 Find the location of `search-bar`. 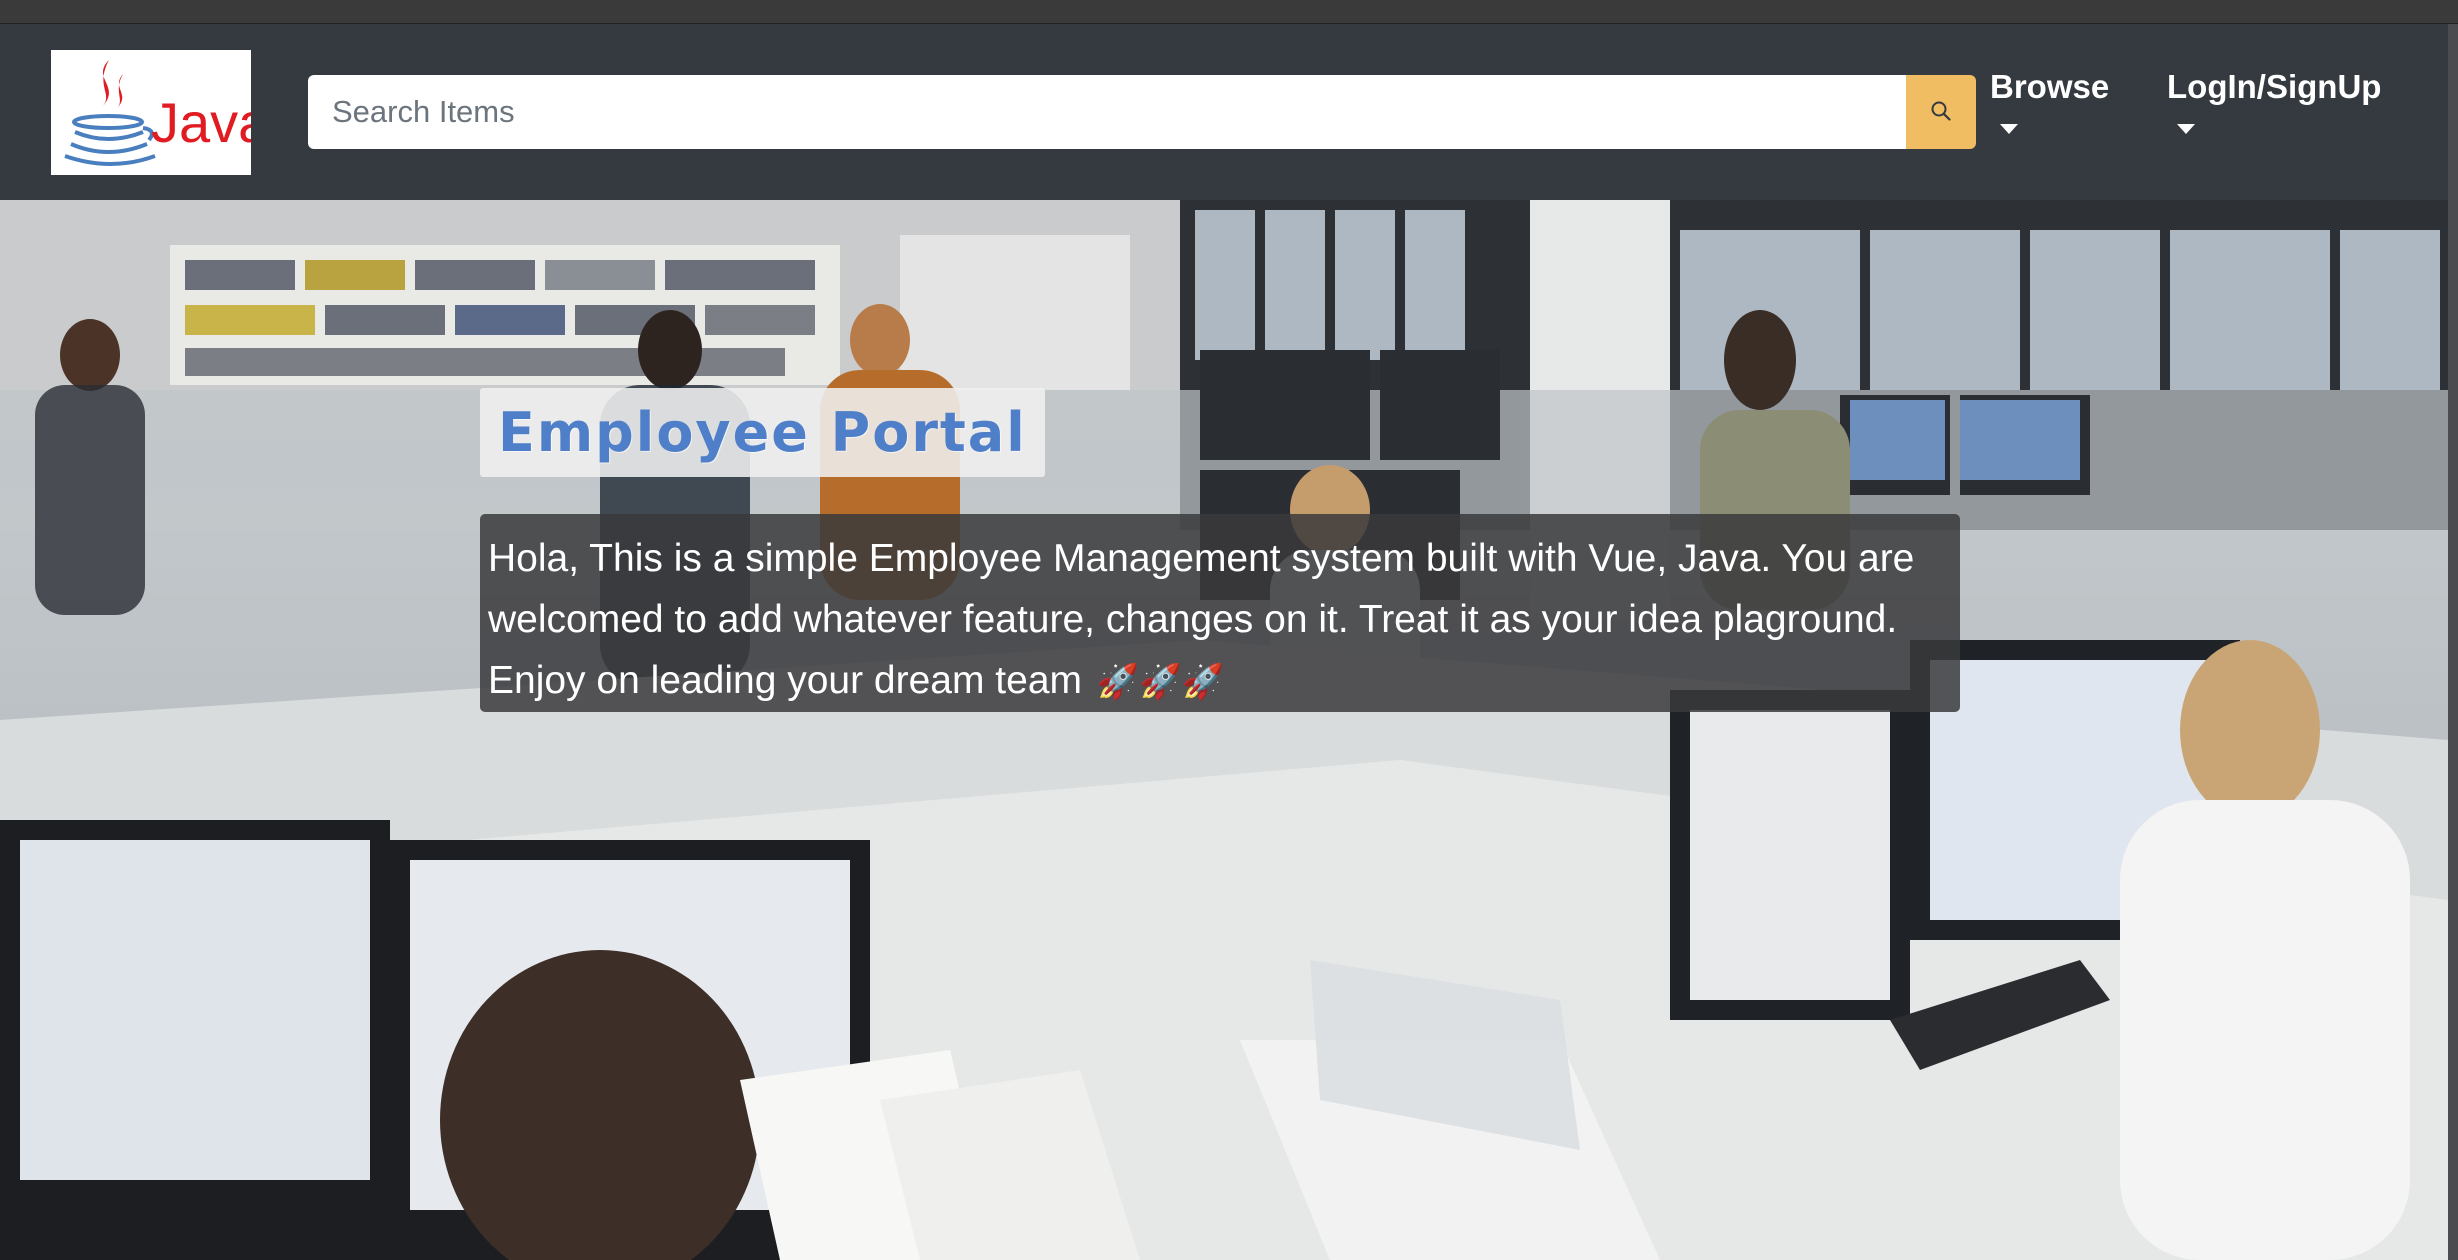

search-bar is located at coordinates (1142, 112).